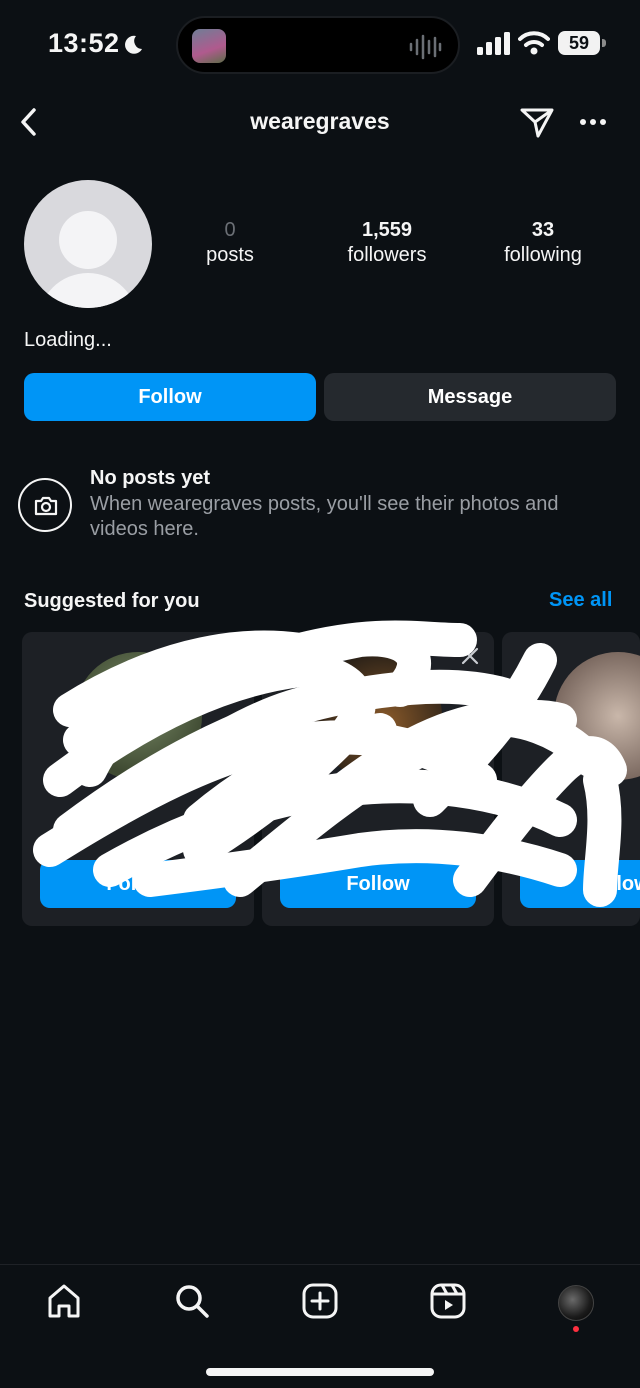 This screenshot has width=640, height=1388. Describe the element at coordinates (543, 255) in the screenshot. I see `following-label: following` at that location.